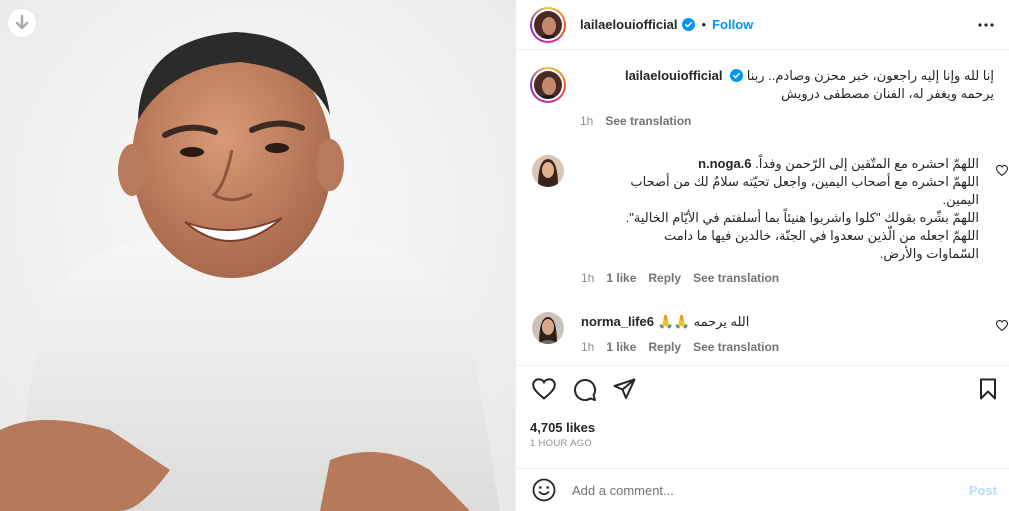  What do you see at coordinates (629, 24) in the screenshot?
I see `author-username: lailaelouiofficial` at bounding box center [629, 24].